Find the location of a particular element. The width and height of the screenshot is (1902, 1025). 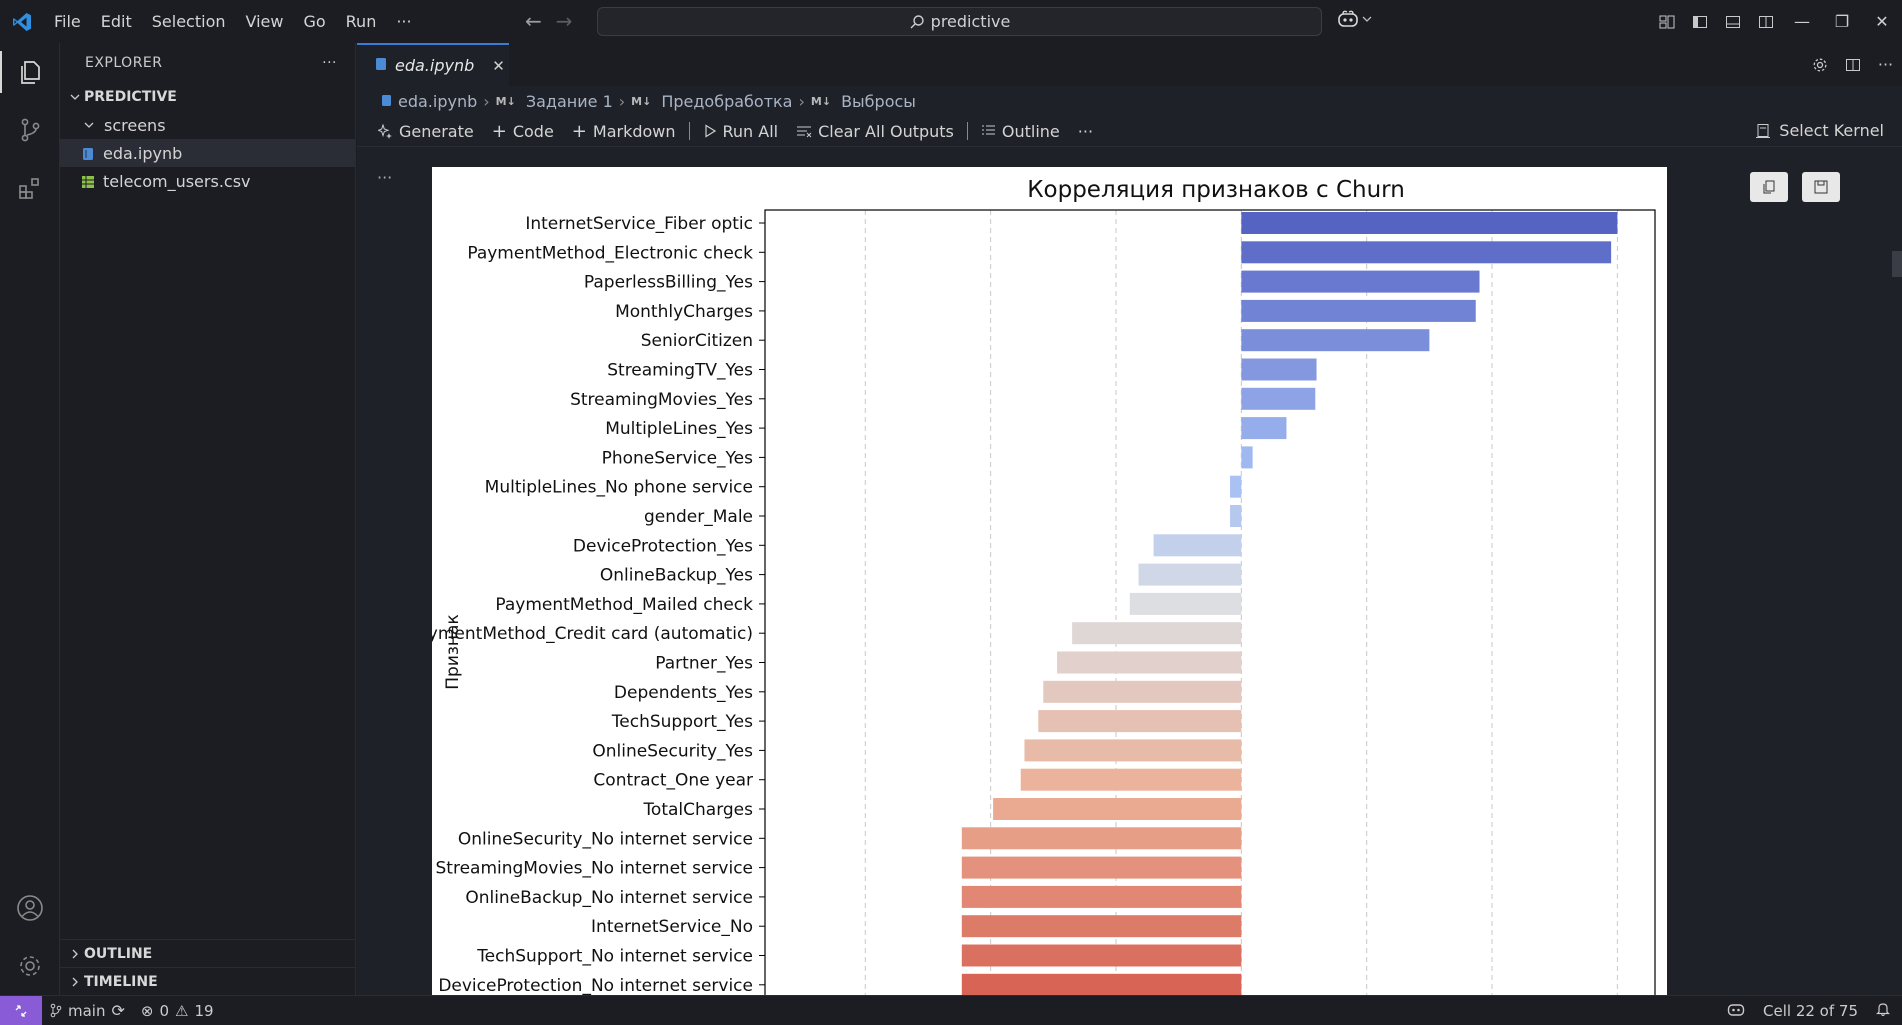

accounts-activity is located at coordinates (30, 908).